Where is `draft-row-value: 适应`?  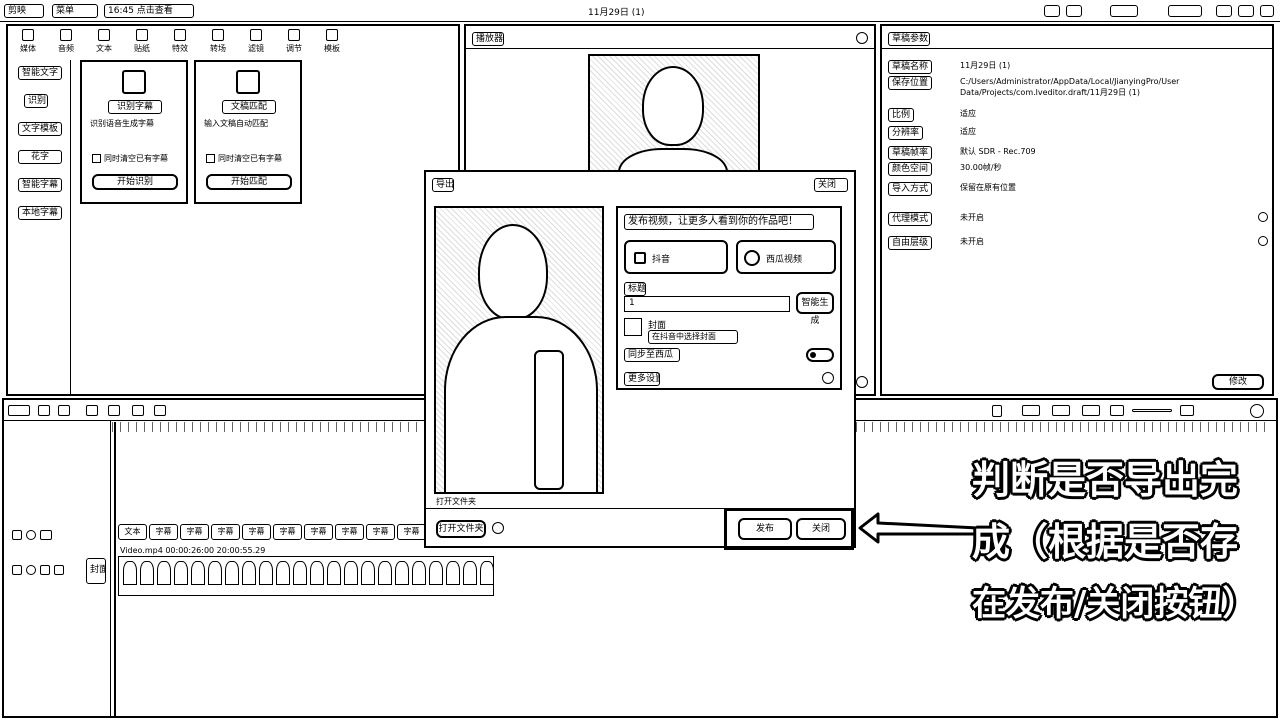
draft-row-value: 适应 is located at coordinates (968, 131).